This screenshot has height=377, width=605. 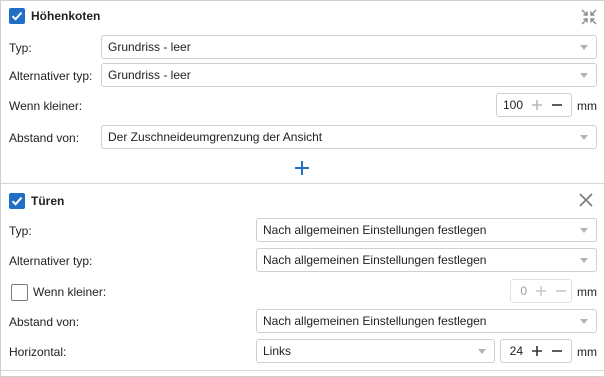 I want to click on alt-typ-value: Nach allgemeinen Einstellungen festlegen, so click(x=375, y=260).